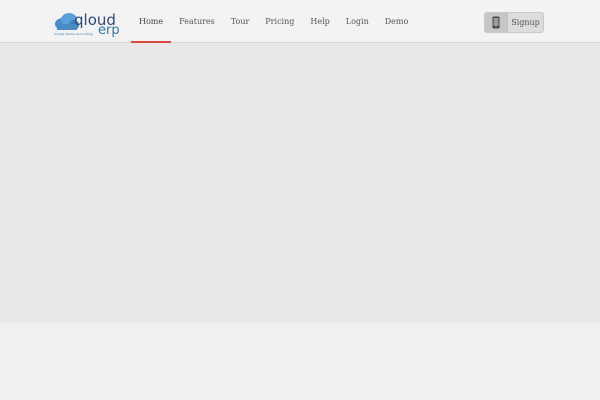 This screenshot has width=600, height=400. What do you see at coordinates (496, 22) in the screenshot?
I see `mobile-phone-icon` at bounding box center [496, 22].